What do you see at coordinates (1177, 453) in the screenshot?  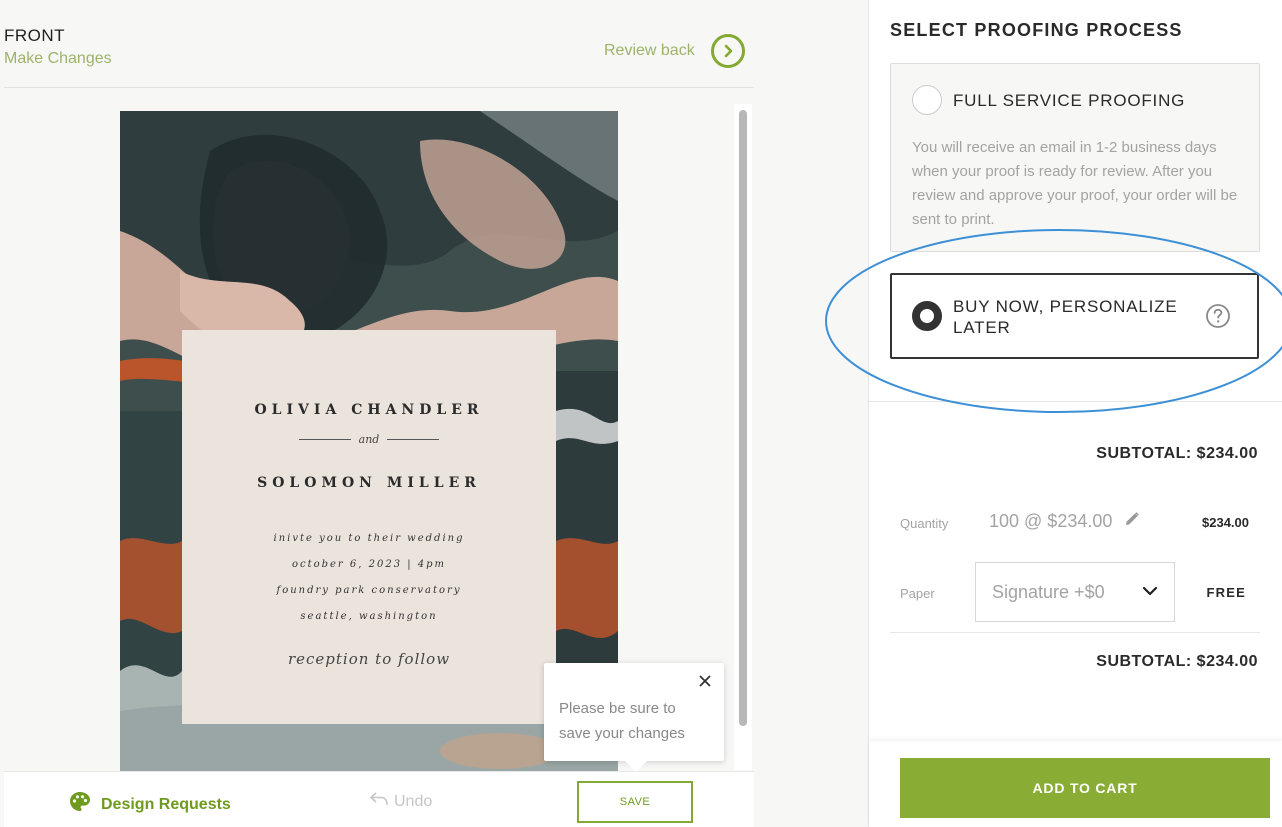 I see `subtotal-top: SUBTOTAL: $234.00` at bounding box center [1177, 453].